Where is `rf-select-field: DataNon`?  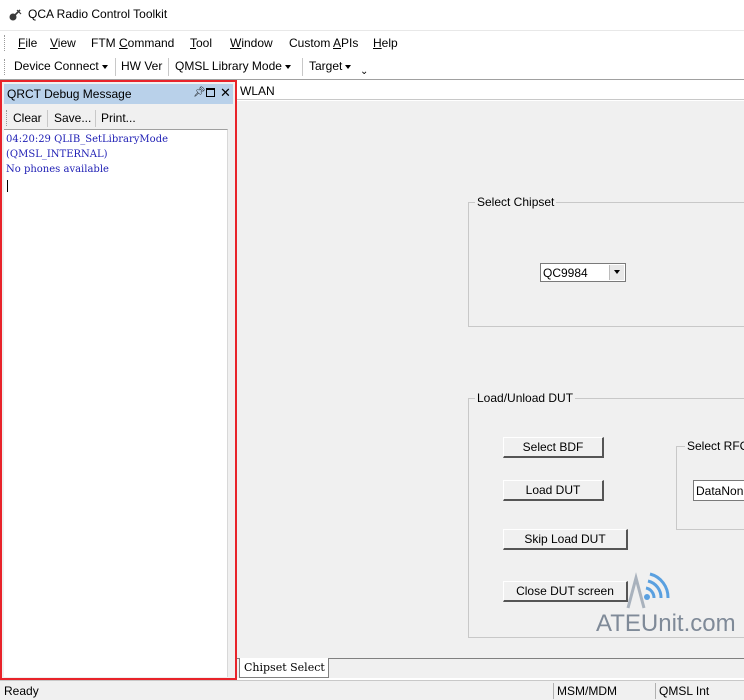
rf-select-field: DataNon is located at coordinates (718, 490).